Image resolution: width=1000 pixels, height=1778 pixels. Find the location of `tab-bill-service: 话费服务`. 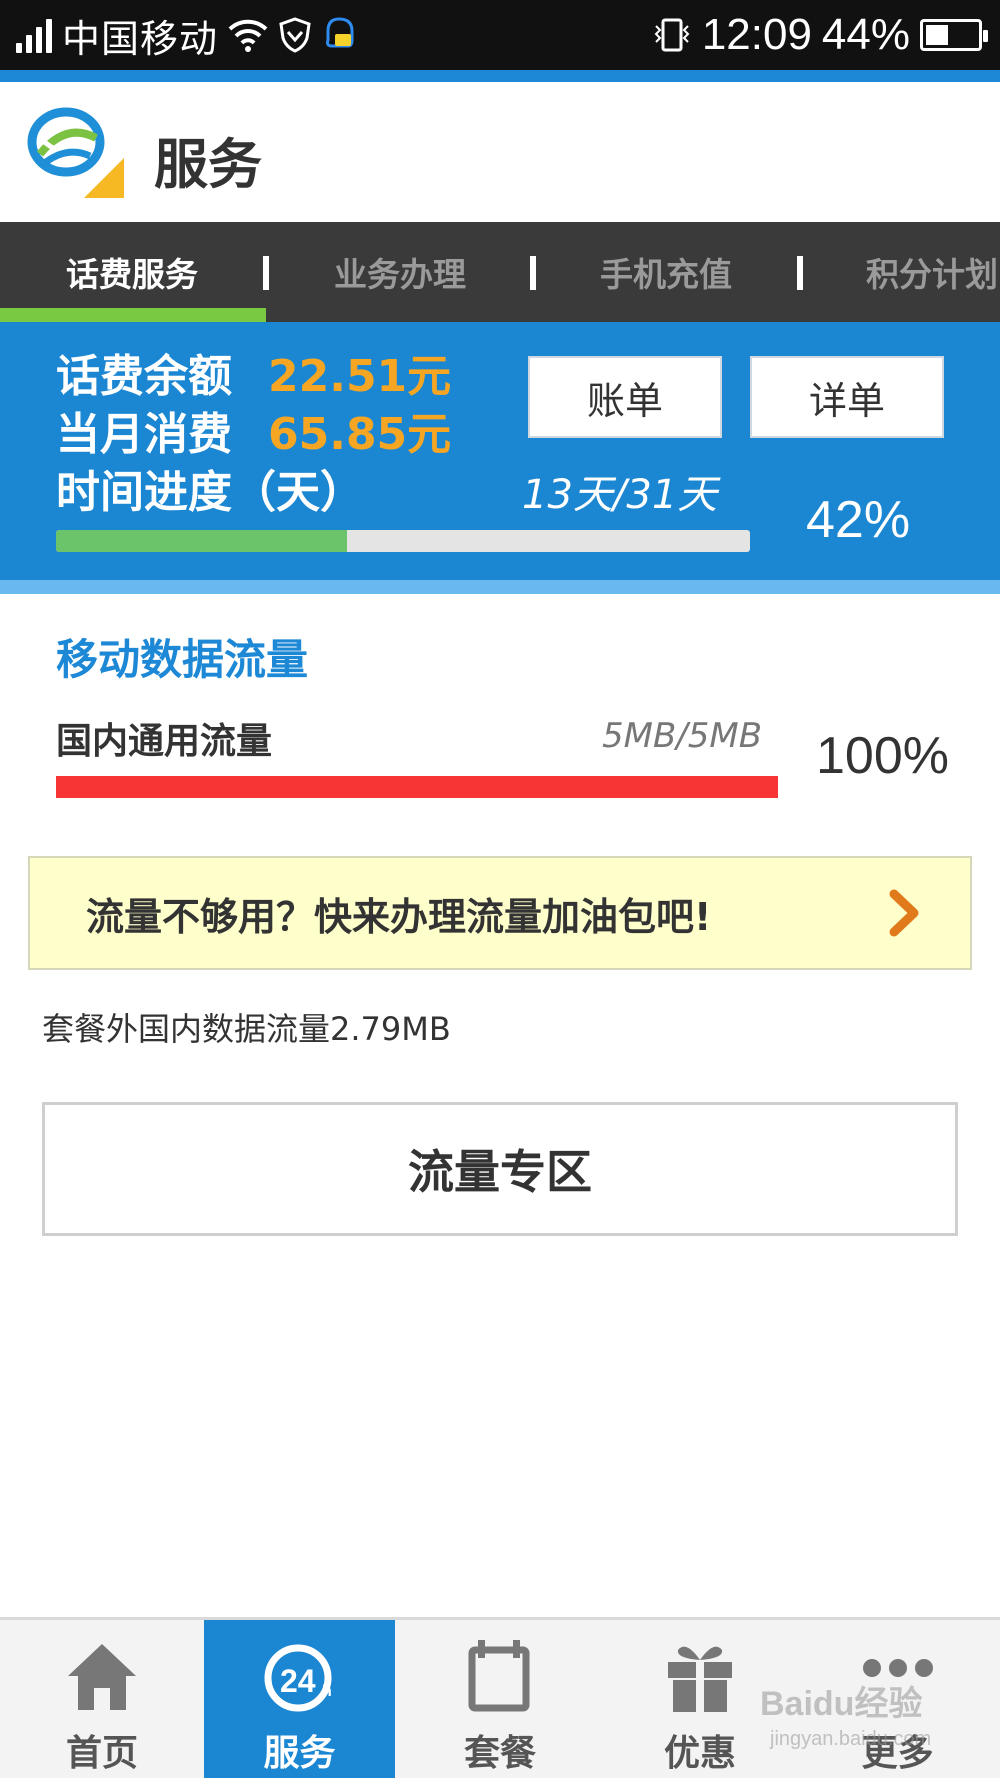

tab-bill-service: 话费服务 is located at coordinates (132, 272).